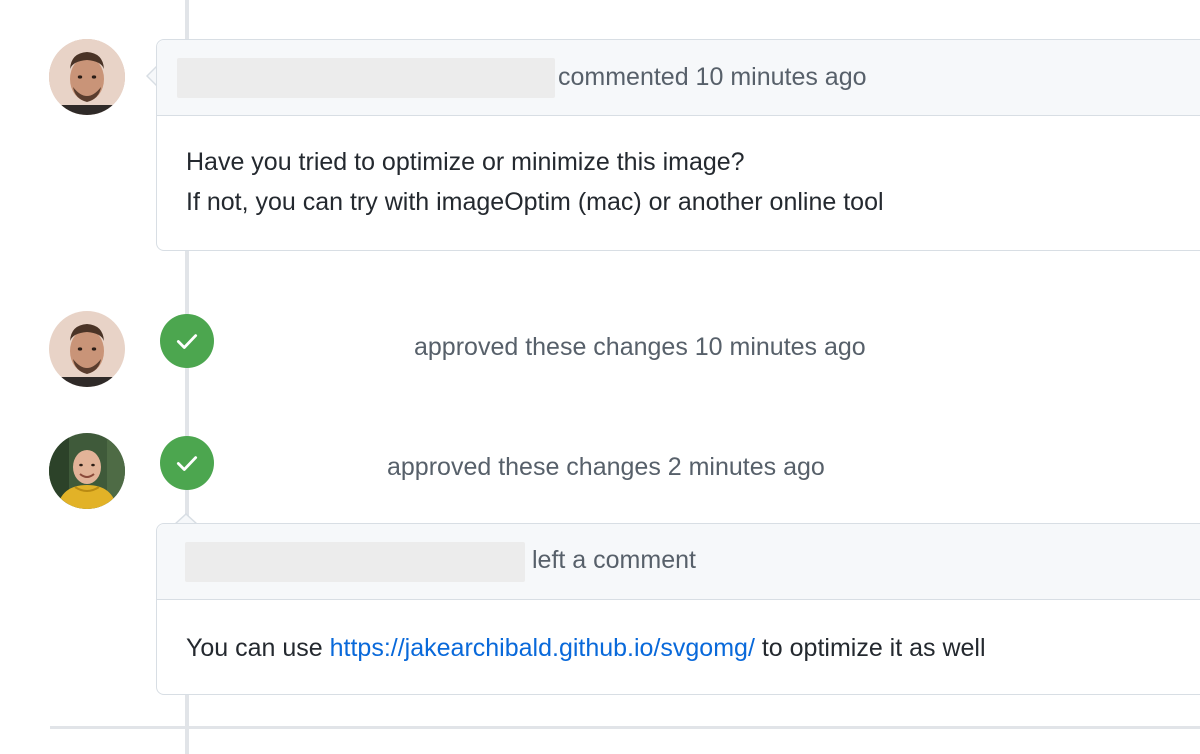 This screenshot has height=754, width=1200. What do you see at coordinates (258, 648) in the screenshot?
I see `comment-text: You can use` at bounding box center [258, 648].